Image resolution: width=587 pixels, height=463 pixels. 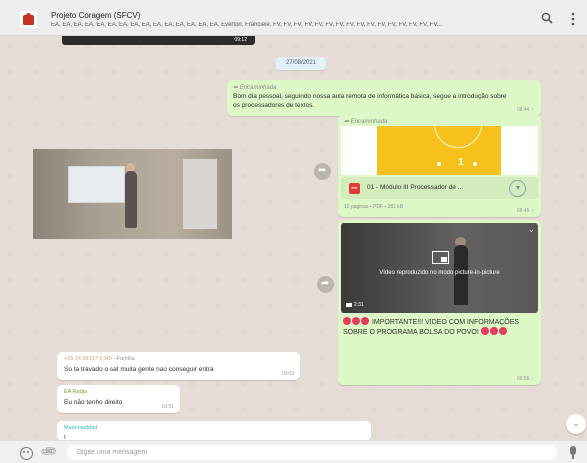 I want to click on download-icon, so click(x=517, y=188).